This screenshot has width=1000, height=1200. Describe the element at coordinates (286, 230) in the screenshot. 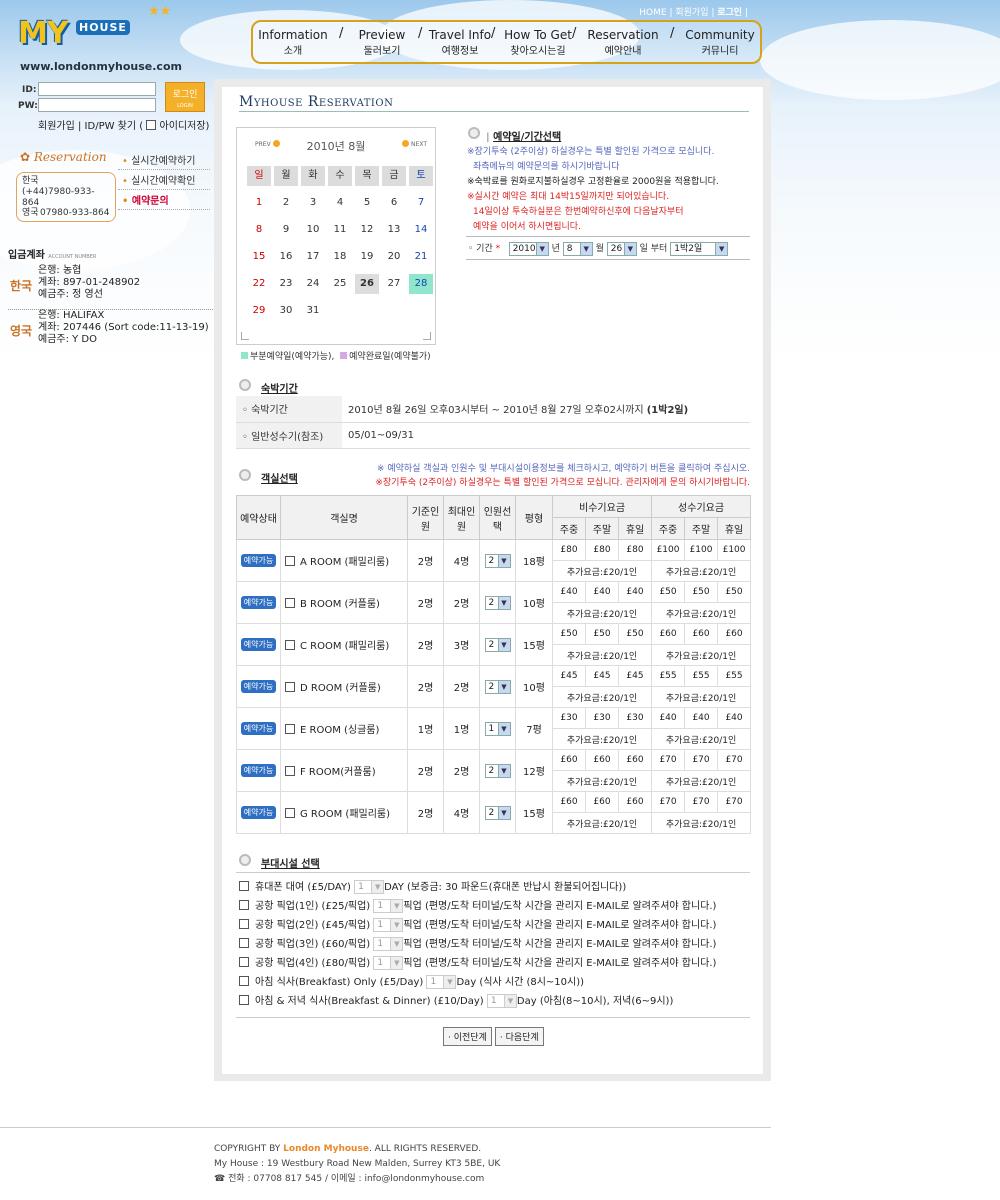

I see `calendar-day: 9` at that location.